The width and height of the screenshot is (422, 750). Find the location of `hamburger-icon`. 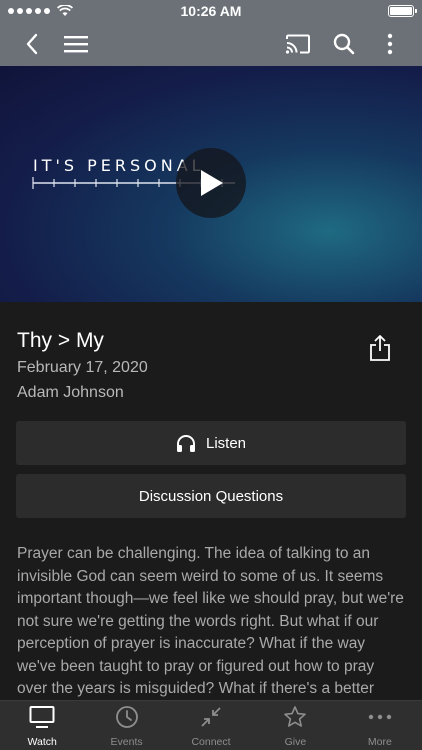

hamburger-icon is located at coordinates (76, 44).